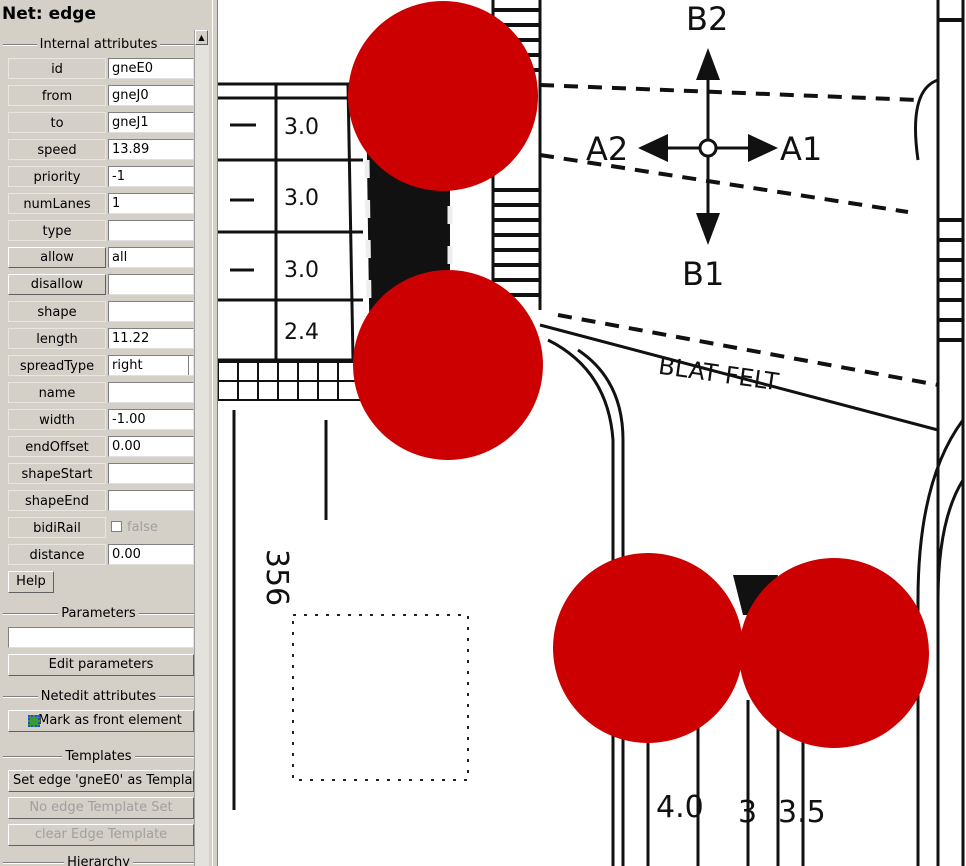 This screenshot has width=966, height=866. What do you see at coordinates (98, 44) in the screenshot?
I see `internal-attributes-title: Internal attributes` at bounding box center [98, 44].